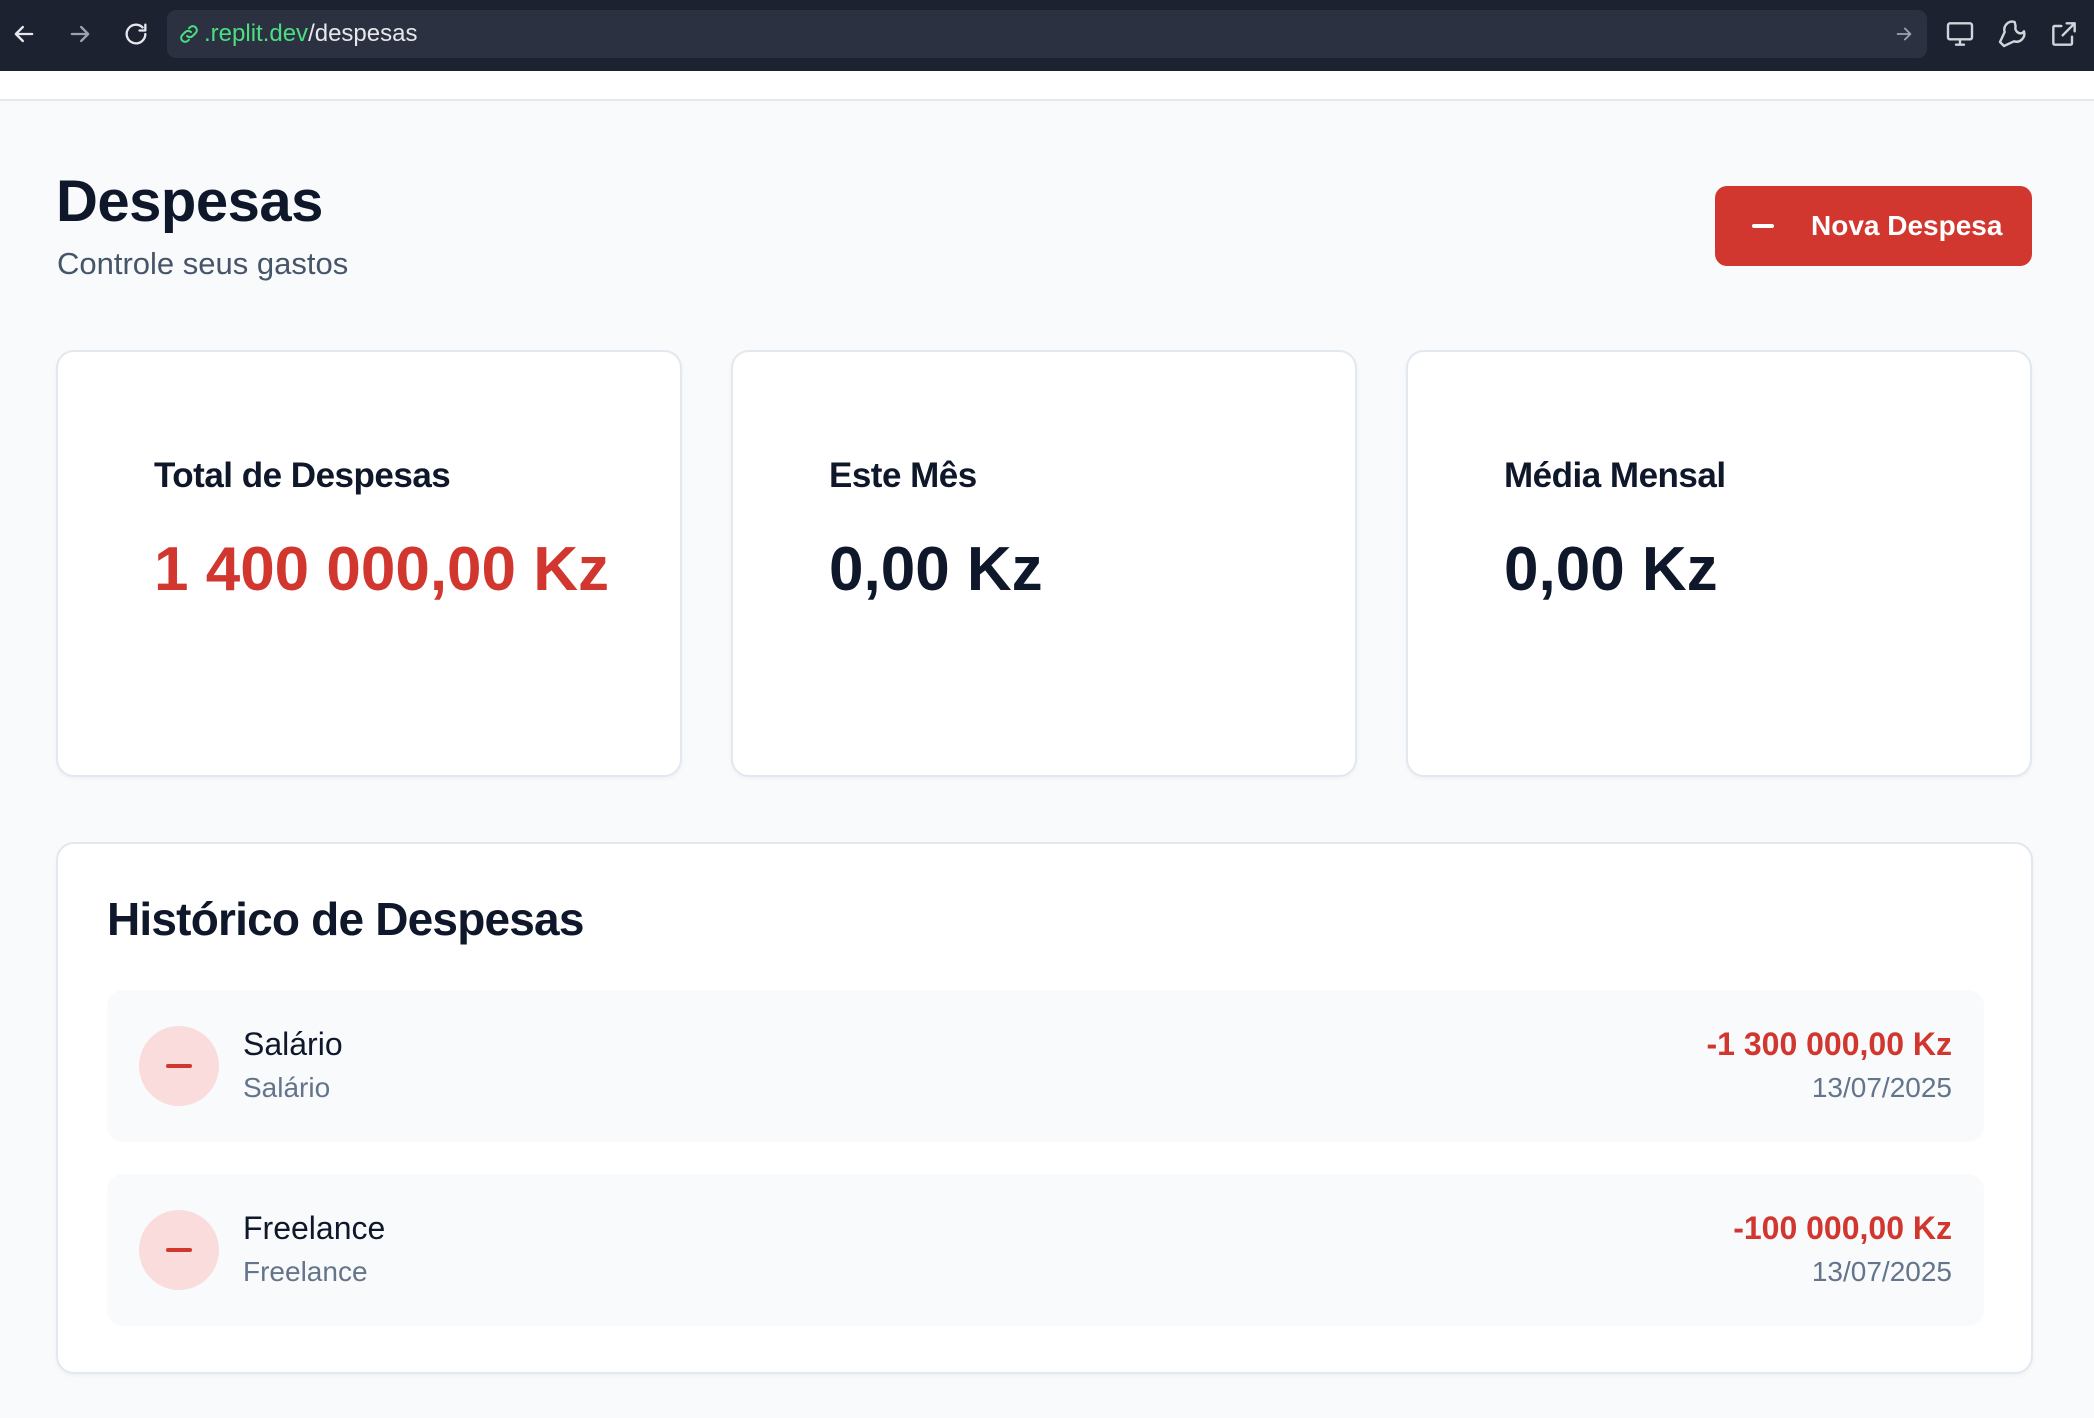 The height and width of the screenshot is (1418, 2094). What do you see at coordinates (302, 475) in the screenshot?
I see `stat-label: Total de Despesas` at bounding box center [302, 475].